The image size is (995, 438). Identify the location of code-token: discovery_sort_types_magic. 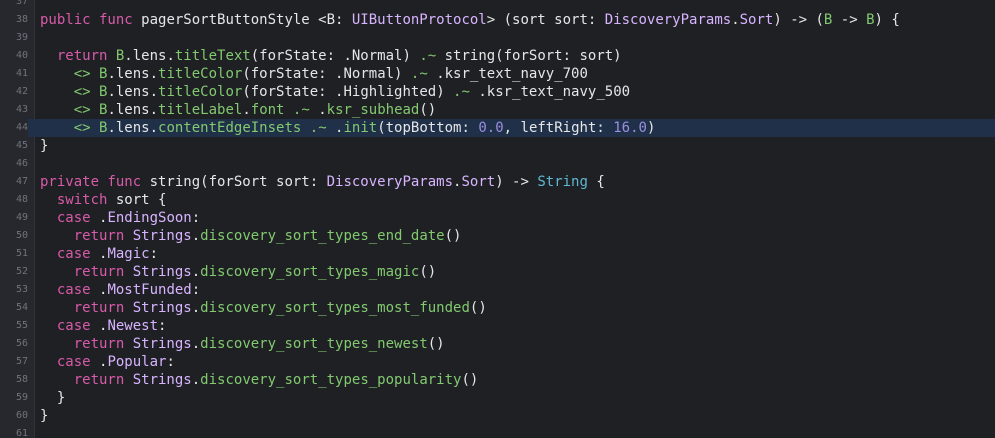
(310, 272).